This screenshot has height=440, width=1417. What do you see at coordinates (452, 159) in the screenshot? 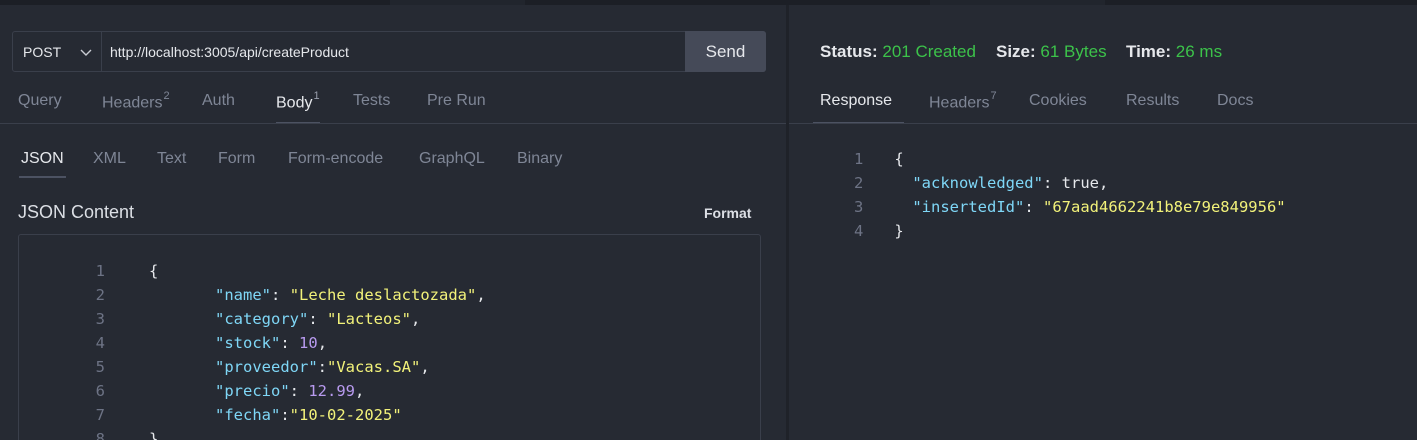
I see `body-type-graphql: GraphQL` at bounding box center [452, 159].